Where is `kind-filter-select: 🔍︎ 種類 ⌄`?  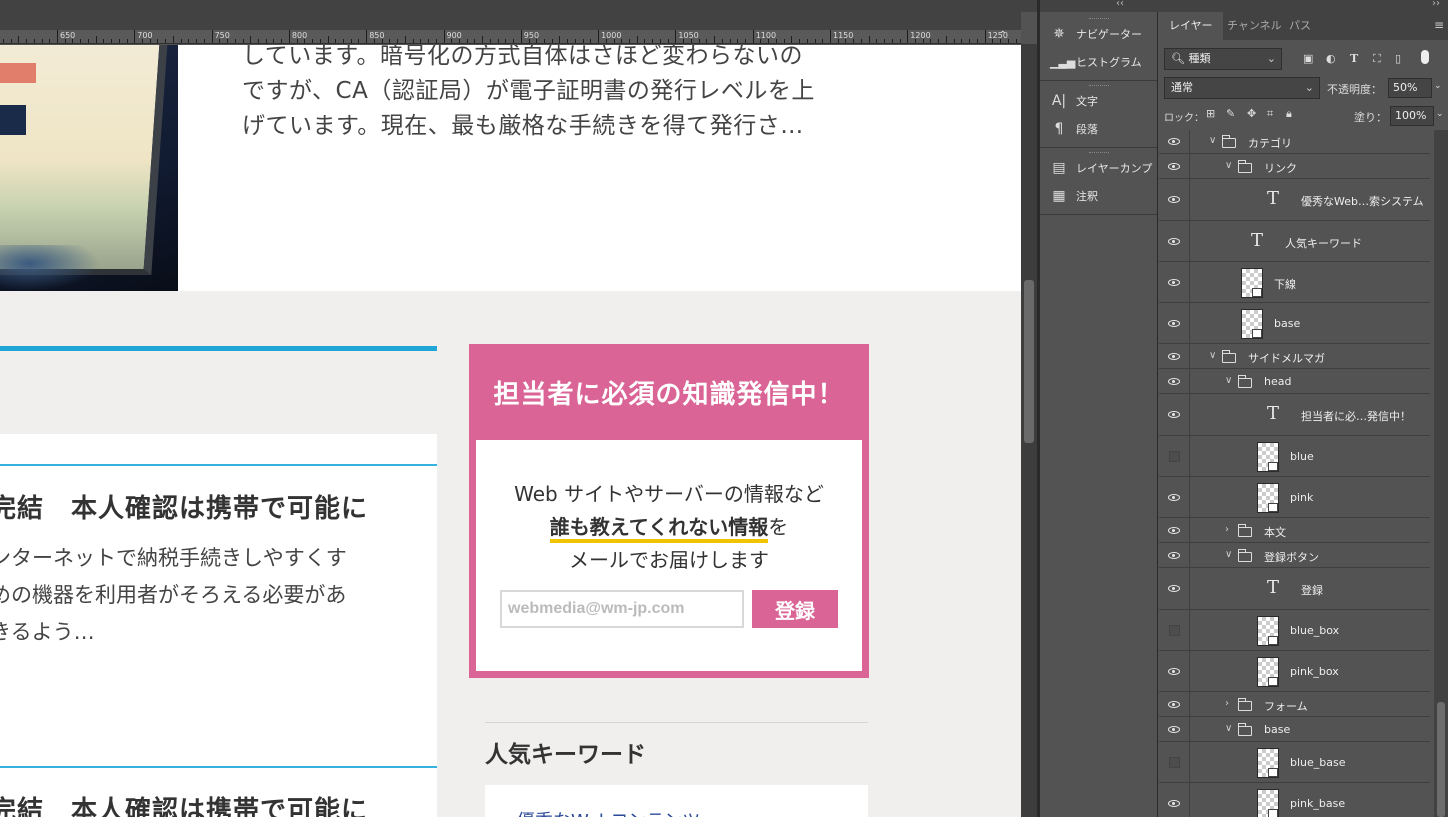
kind-filter-select: 🔍︎ 種類 ⌄ is located at coordinates (1223, 59).